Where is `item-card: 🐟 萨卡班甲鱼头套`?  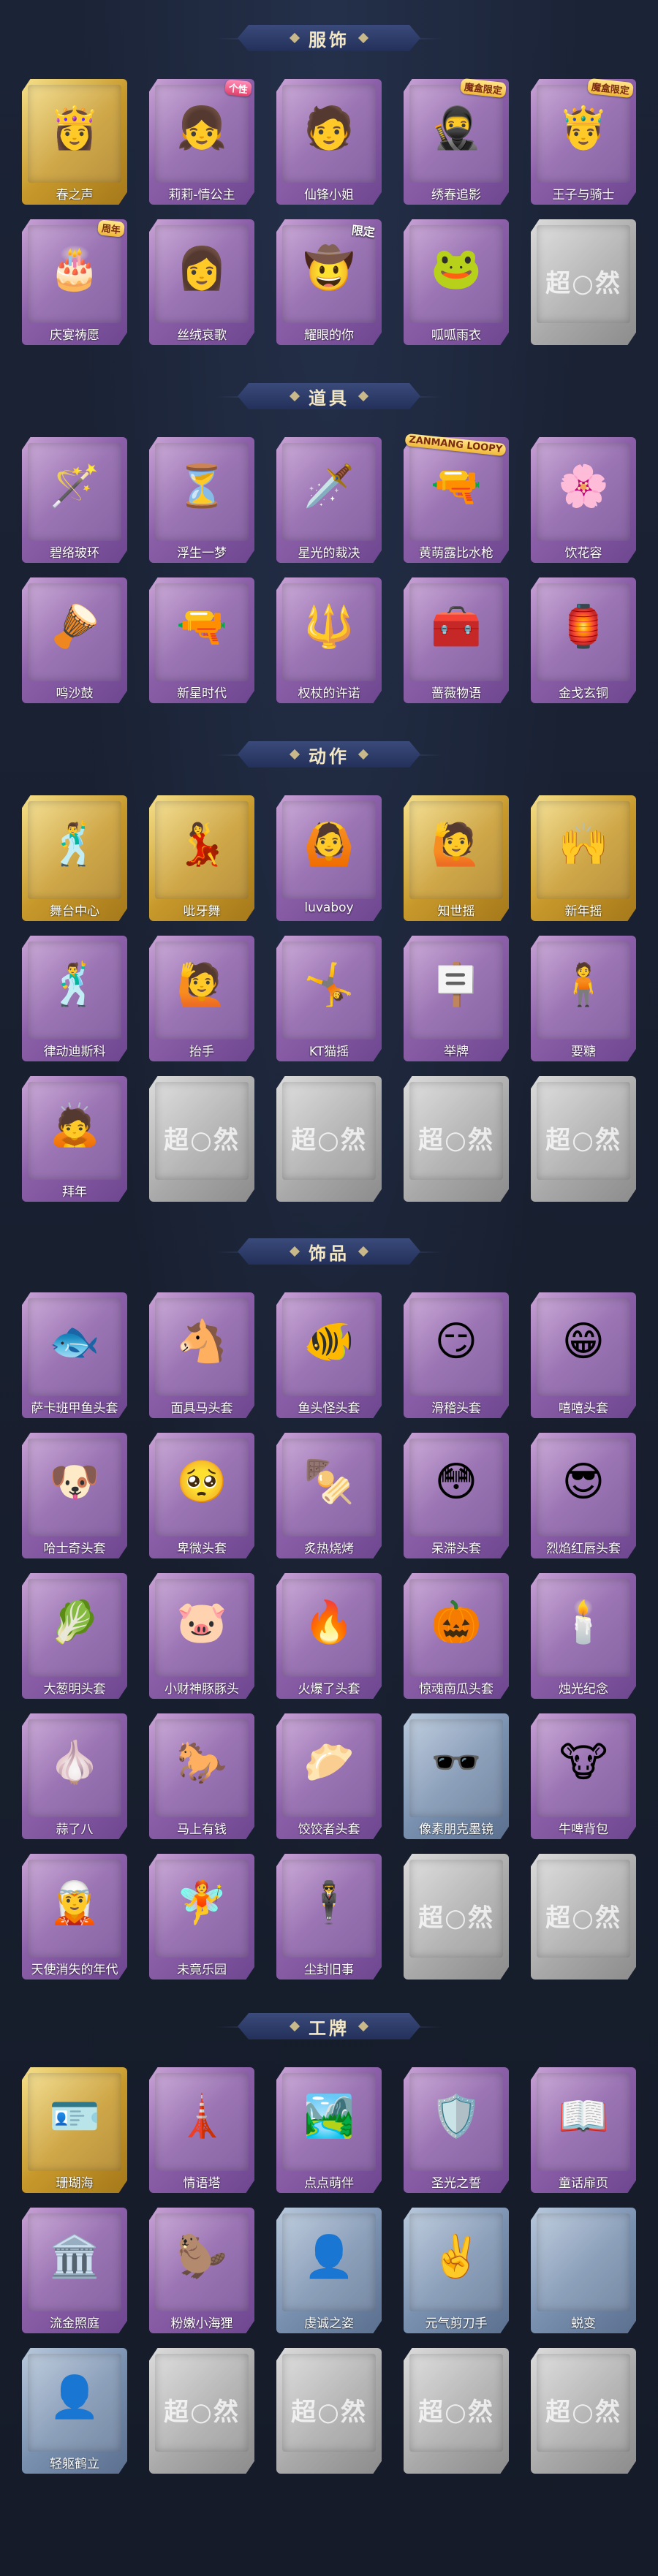
item-card: 🐟 萨卡班甲鱼头套 is located at coordinates (74, 1355).